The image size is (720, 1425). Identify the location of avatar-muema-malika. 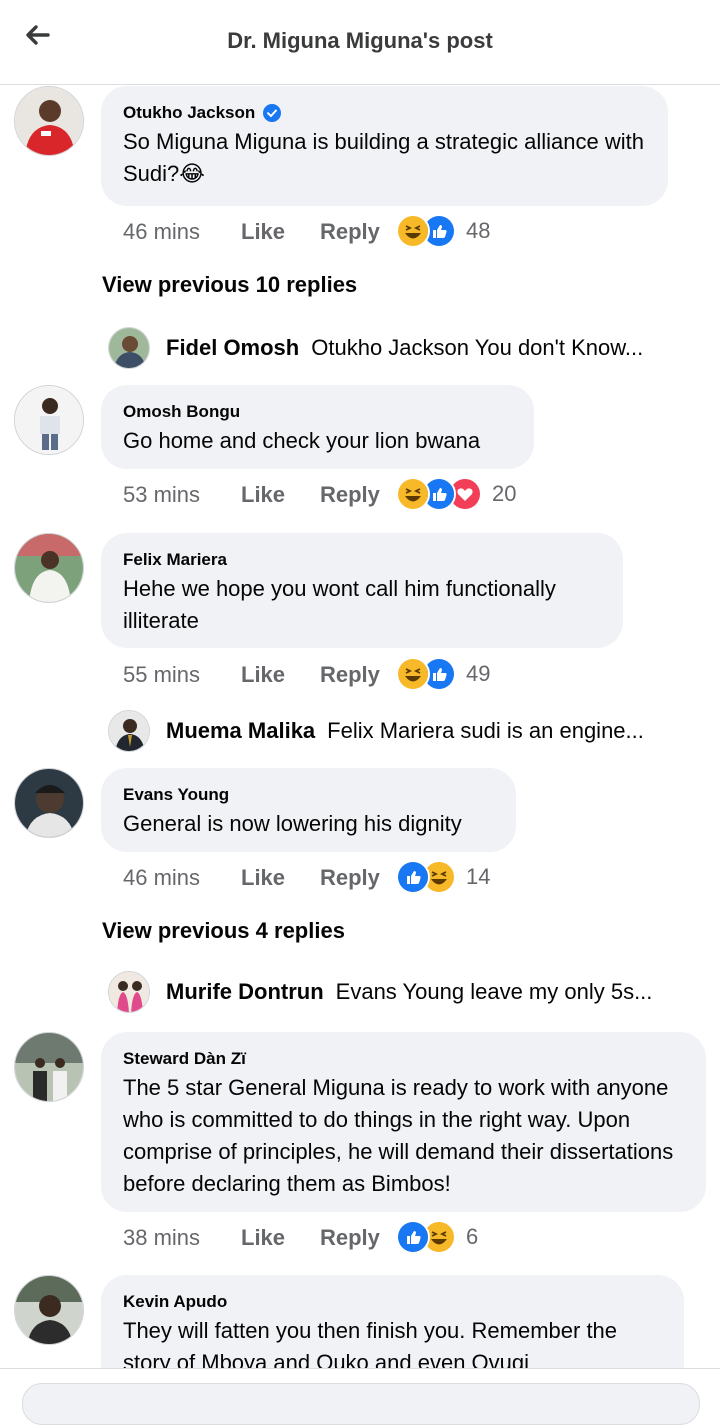
(129, 731).